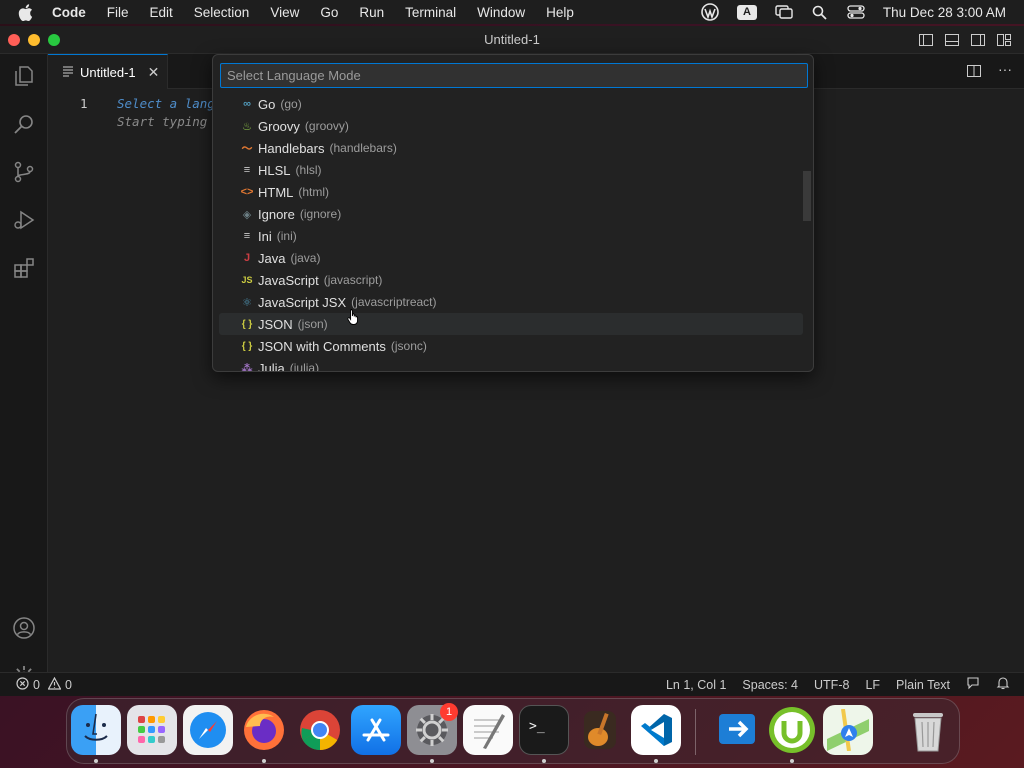 This screenshot has height=768, width=1024. I want to click on language-search-input, so click(514, 75).